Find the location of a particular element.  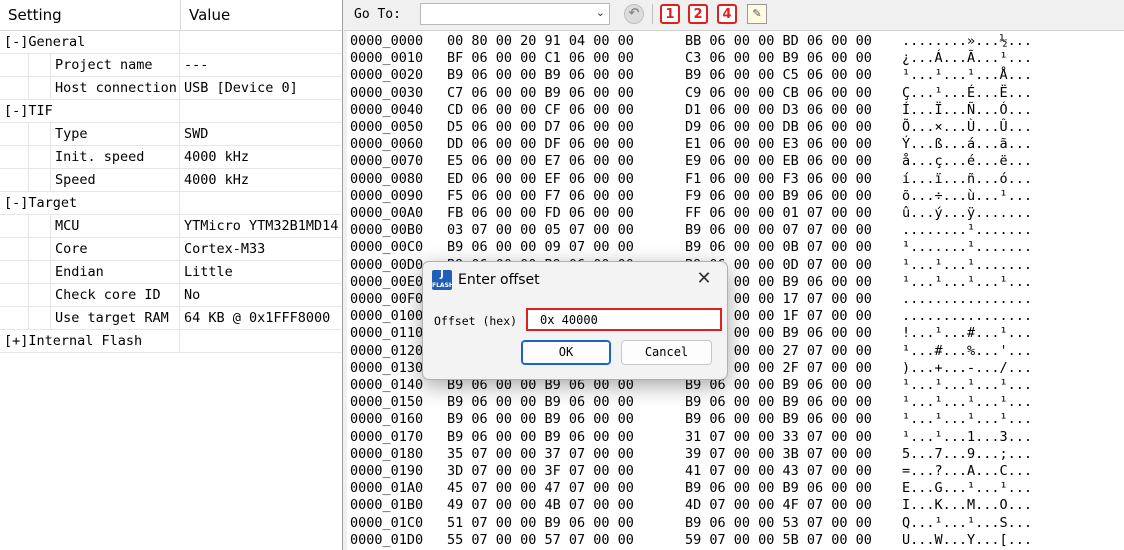

hex-bytes-high: 59 07 00 00 5B 07 00 00 is located at coordinates (778, 539).